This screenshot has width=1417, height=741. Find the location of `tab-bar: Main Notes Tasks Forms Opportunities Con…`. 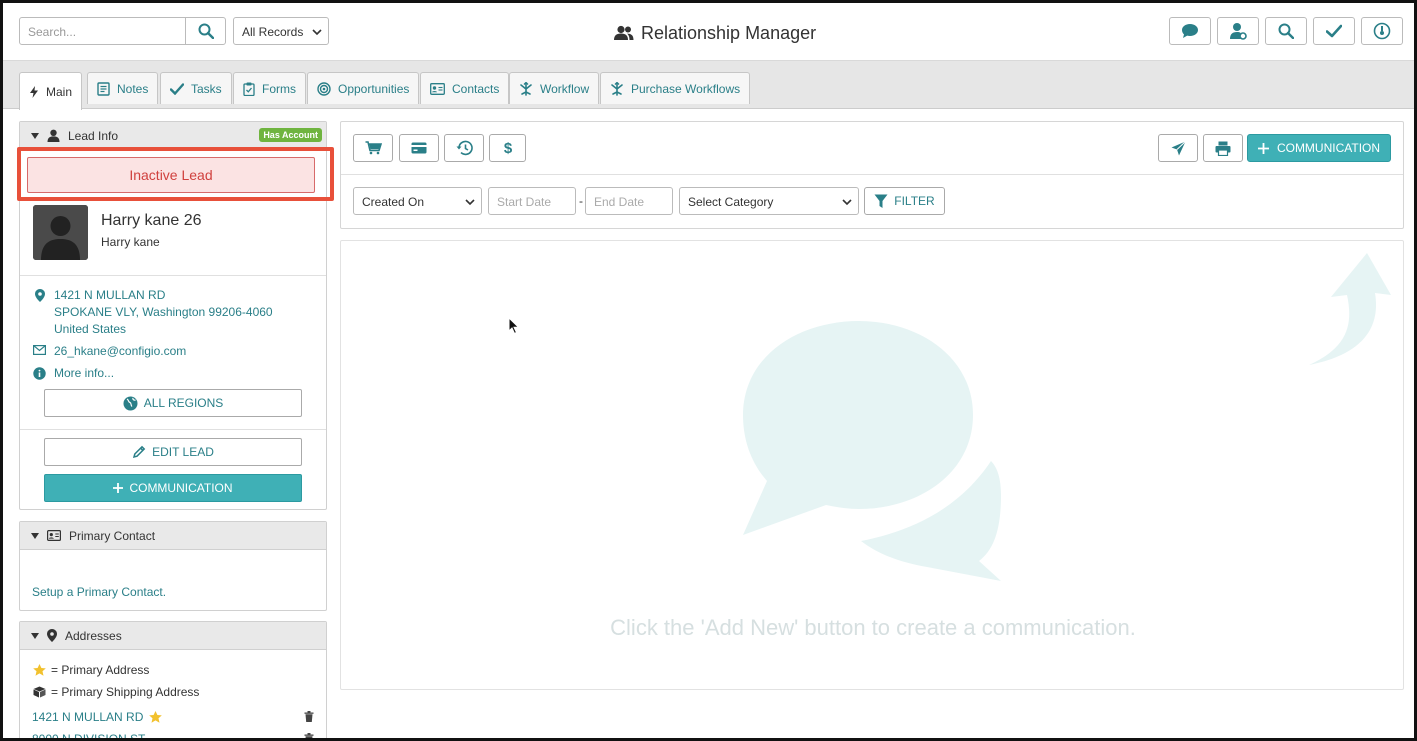

tab-bar: Main Notes Tasks Forms Opportunities Con… is located at coordinates (708, 85).